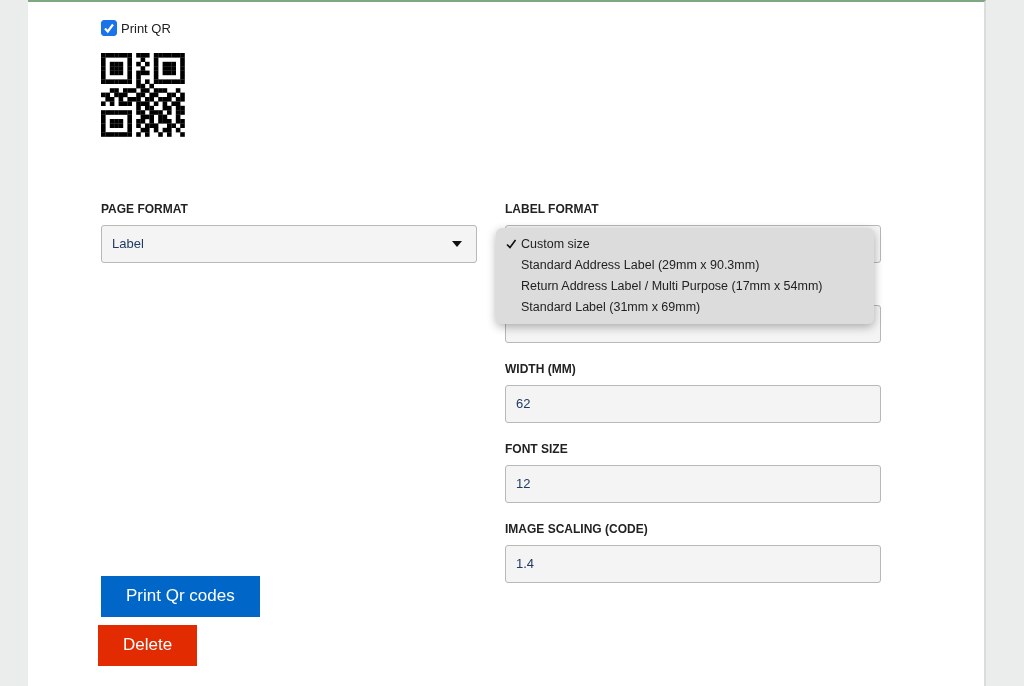  Describe the element at coordinates (577, 528) in the screenshot. I see `field-label: IMAGE SCALING (CODE)` at that location.